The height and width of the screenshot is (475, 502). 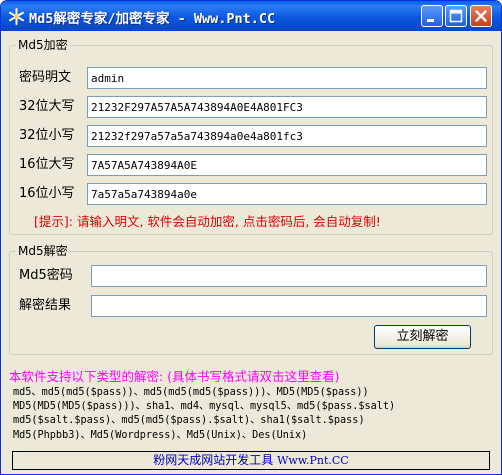 I want to click on upper32-output: 21232F297A57A5A743894A0E4A801FC3, so click(x=287, y=107).